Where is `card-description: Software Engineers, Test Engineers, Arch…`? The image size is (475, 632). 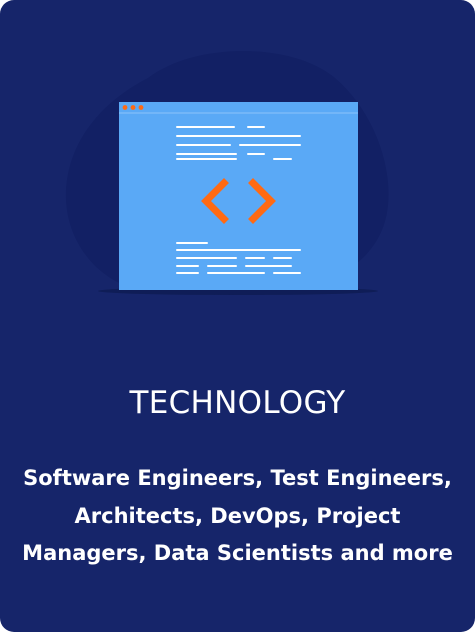 card-description: Software Engineers, Test Engineers, Arch… is located at coordinates (237, 515).